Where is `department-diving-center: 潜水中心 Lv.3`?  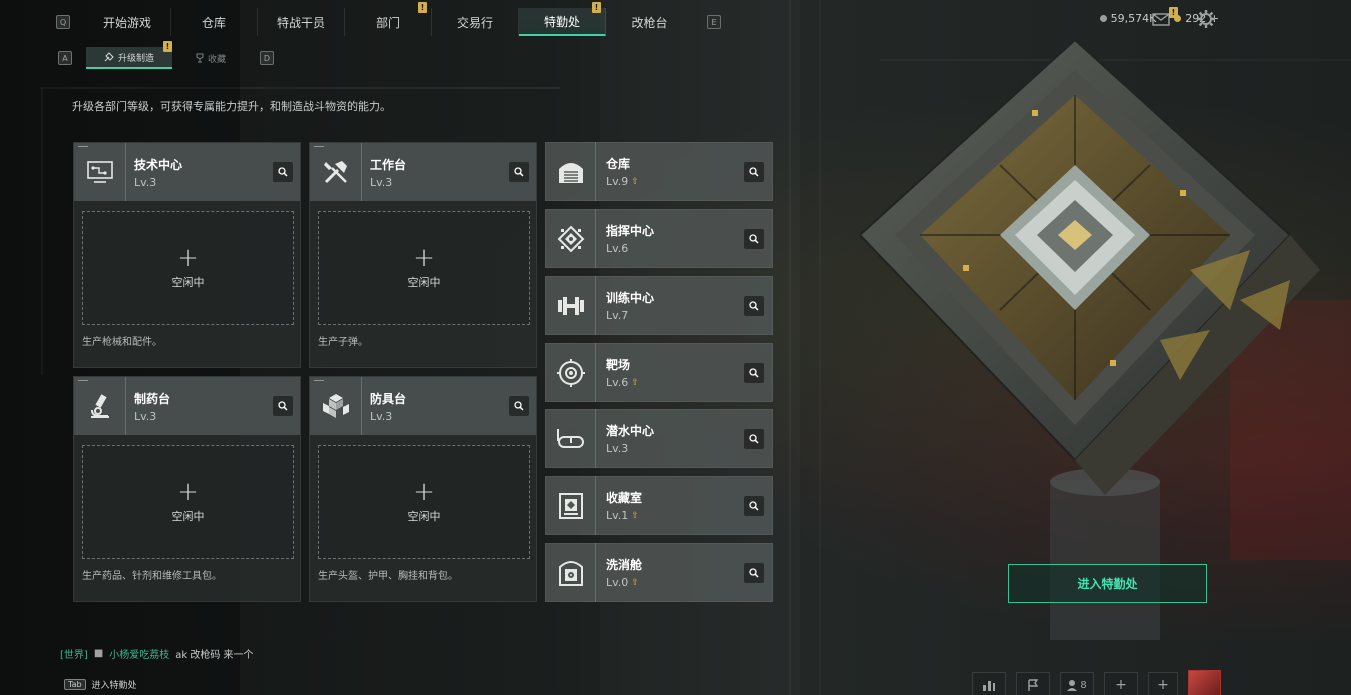
department-diving-center: 潜水中心 Lv.3 is located at coordinates (659, 438).